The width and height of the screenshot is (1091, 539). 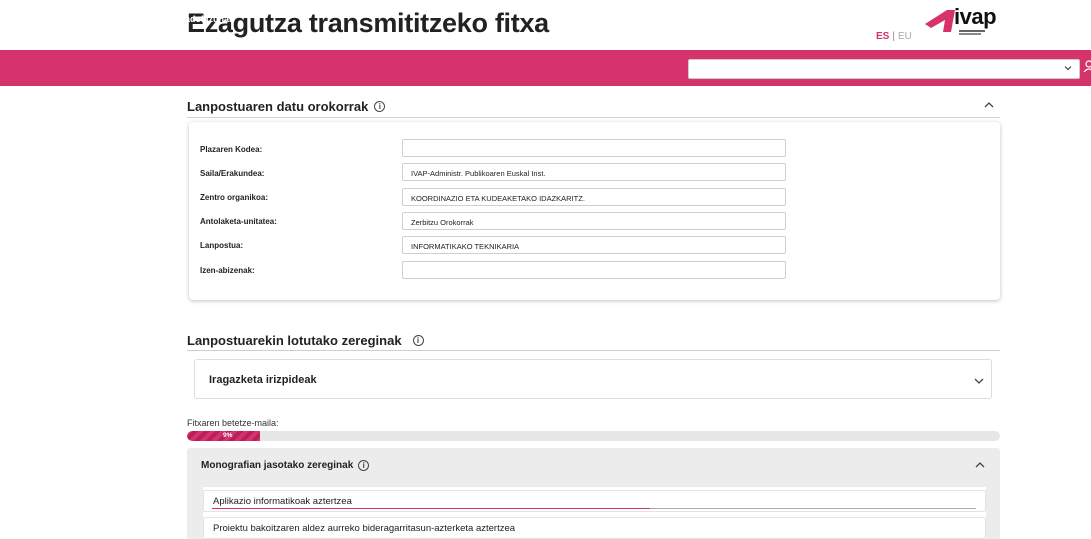 I want to click on nav-tab-iradokizunak-label: Iradokizunak, so click(x=207, y=19).